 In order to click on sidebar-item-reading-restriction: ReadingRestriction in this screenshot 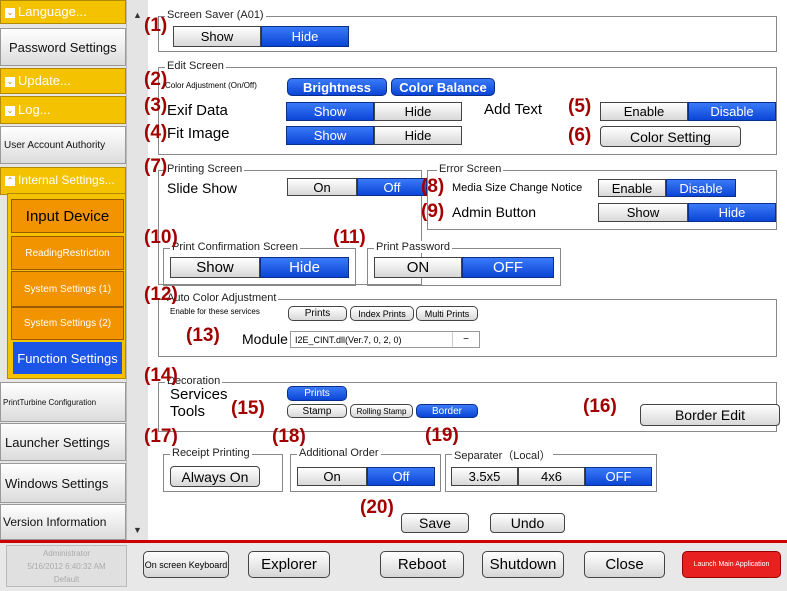, I will do `click(67, 253)`.